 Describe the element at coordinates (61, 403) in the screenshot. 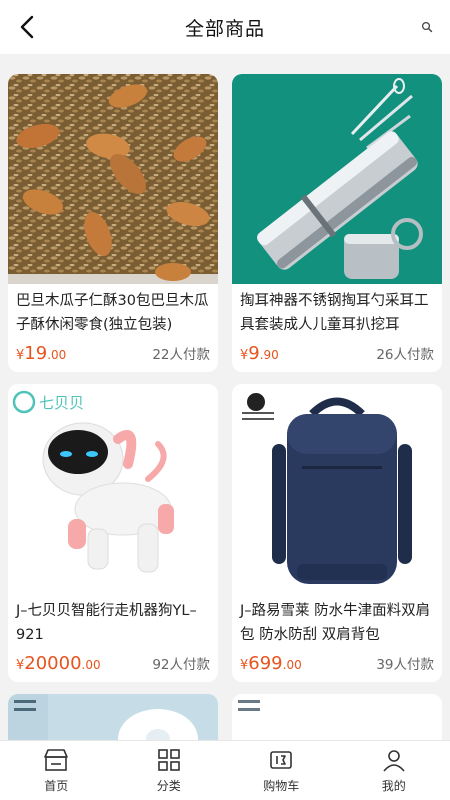

I see `brand-logo-text: 七贝贝` at that location.